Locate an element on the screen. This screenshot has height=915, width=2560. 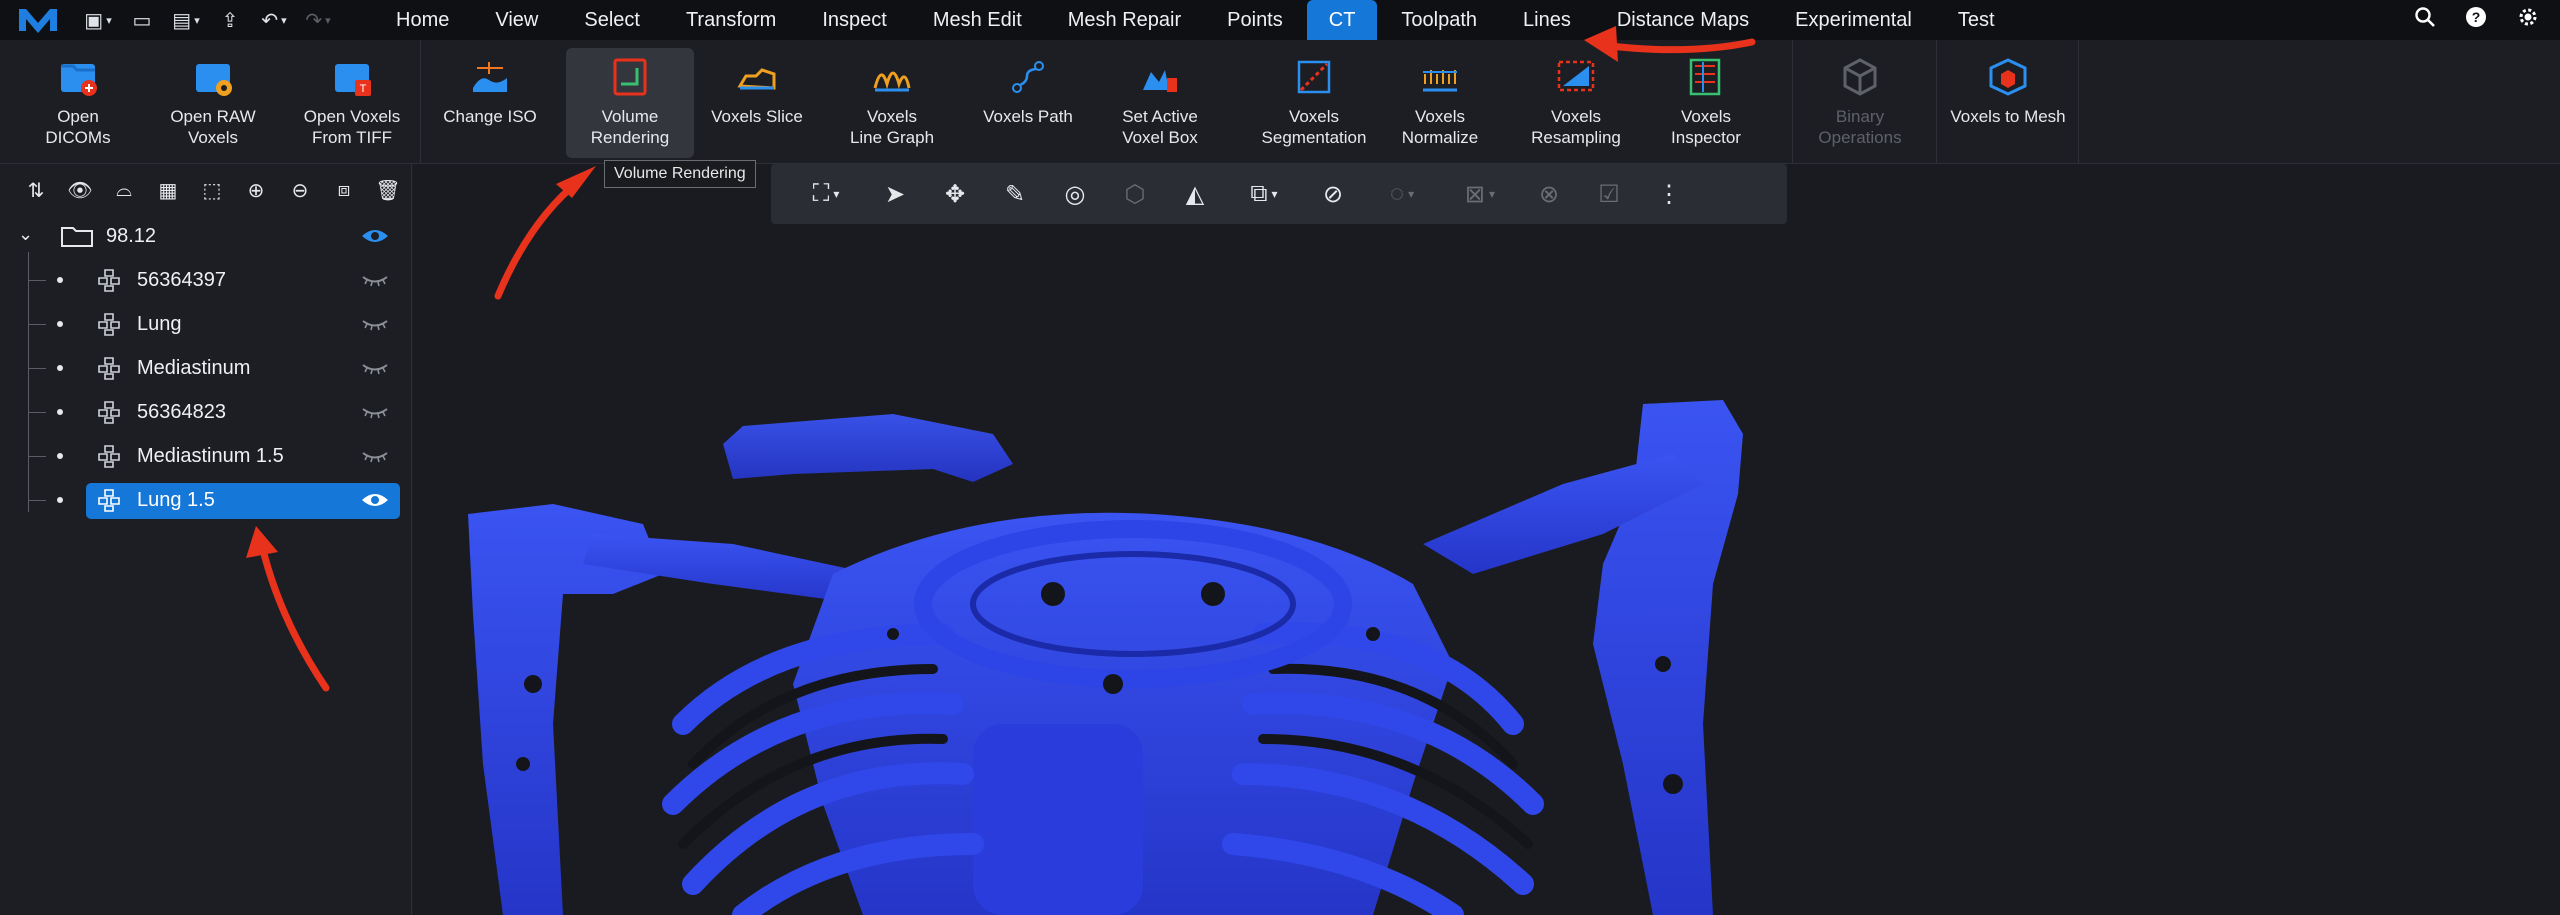
no-shading-button: ⊘ is located at coordinates (1333, 194).